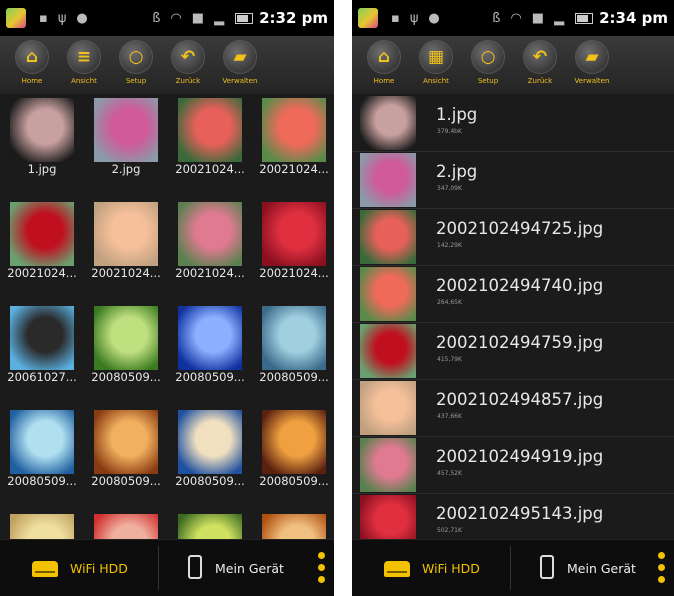  Describe the element at coordinates (520, 456) in the screenshot. I see `file-name: 2002102494919.jpg` at that location.